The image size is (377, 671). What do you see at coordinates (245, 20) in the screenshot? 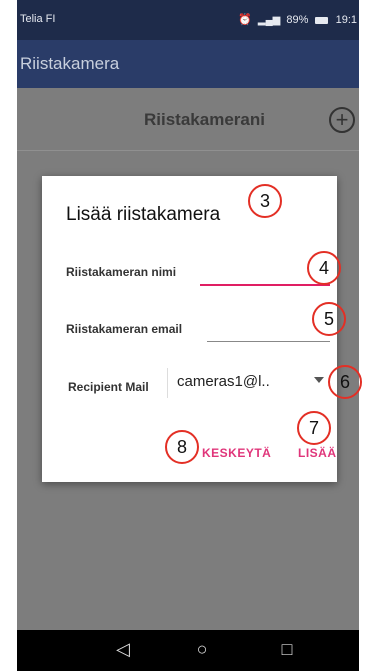
I see `alarm-icon: ⏰` at bounding box center [245, 20].